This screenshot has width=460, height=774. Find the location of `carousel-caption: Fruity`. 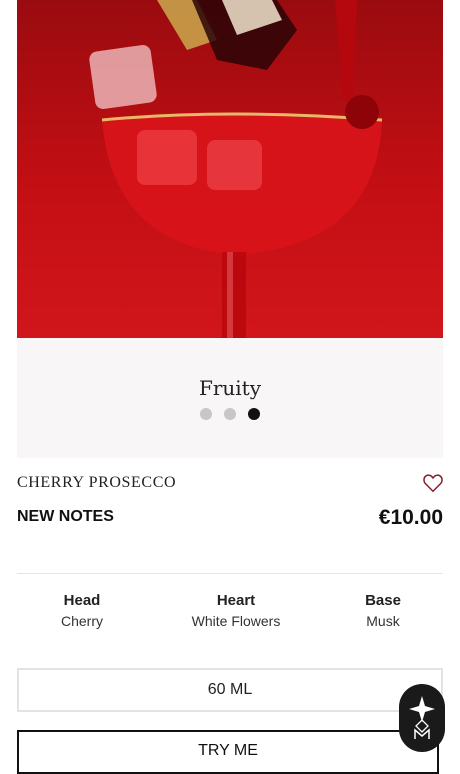

carousel-caption: Fruity is located at coordinates (230, 388).